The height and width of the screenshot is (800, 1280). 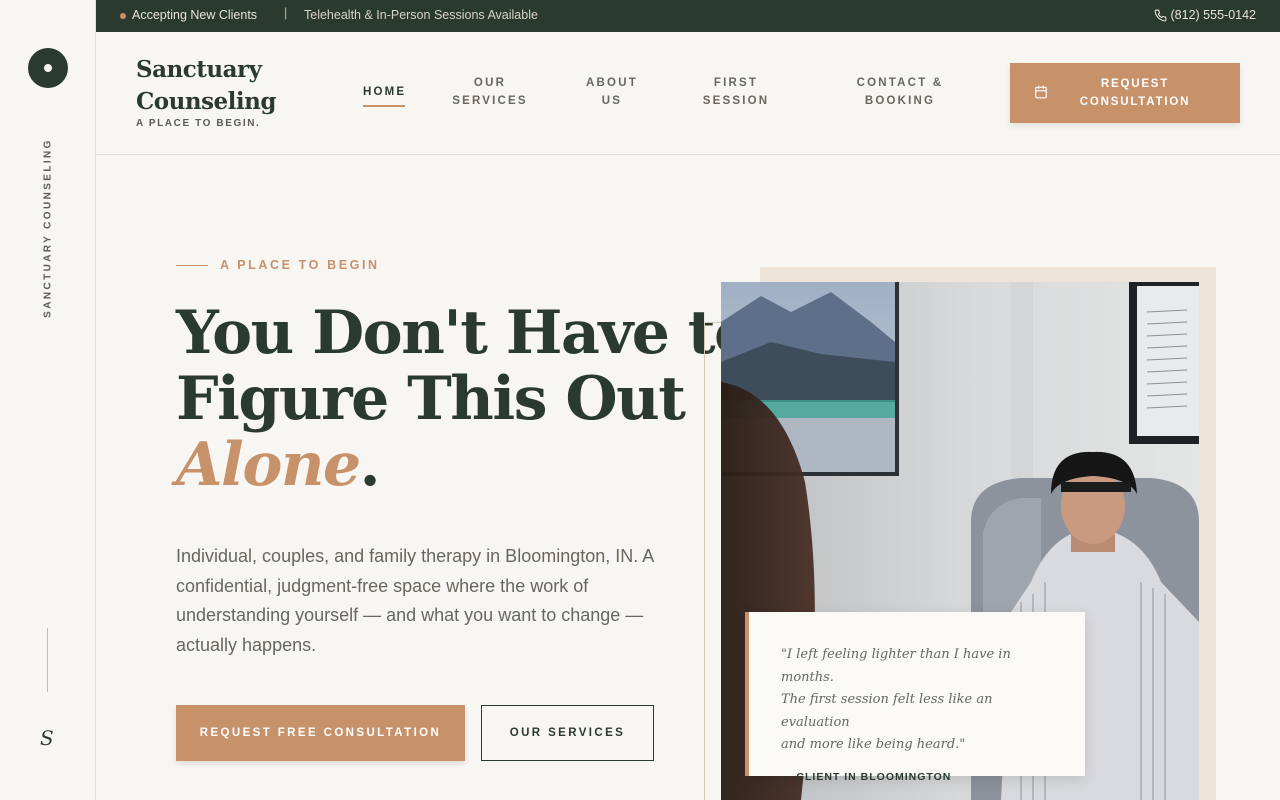 I want to click on hero-eyebrow: A PLACE TO BEGIN, so click(x=278, y=265).